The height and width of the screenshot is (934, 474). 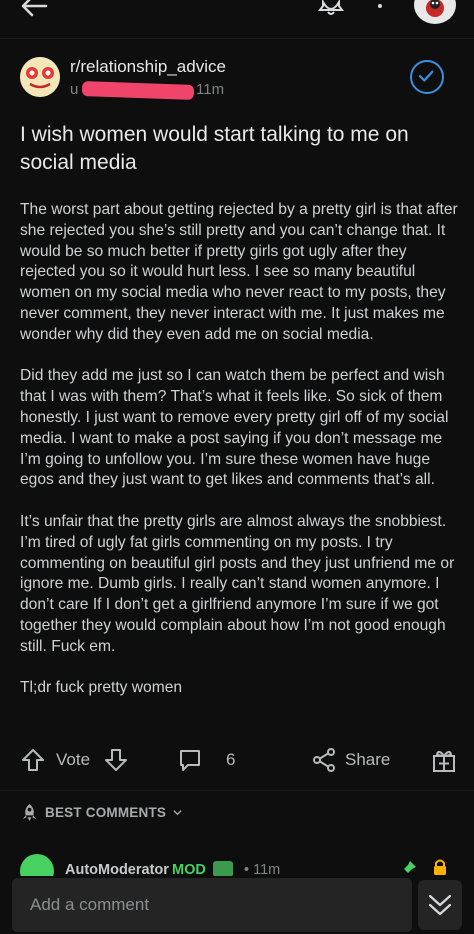 I want to click on post-meta: u 11m, so click(x=150, y=91).